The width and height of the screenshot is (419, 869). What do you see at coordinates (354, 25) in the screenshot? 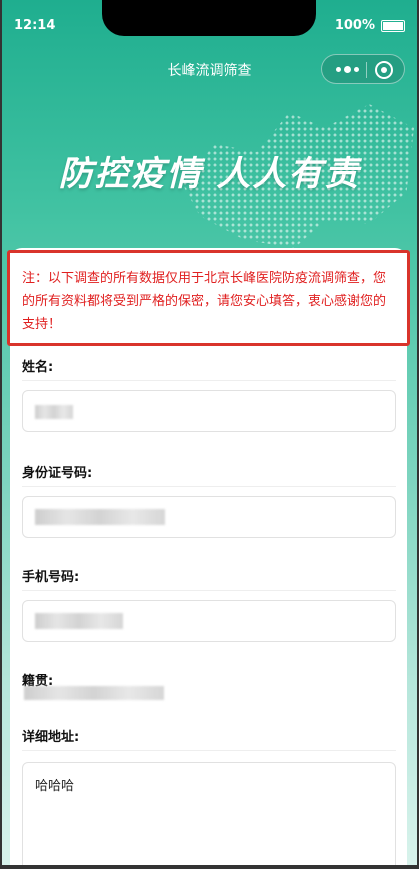
I see `battery-percent: 100%` at bounding box center [354, 25].